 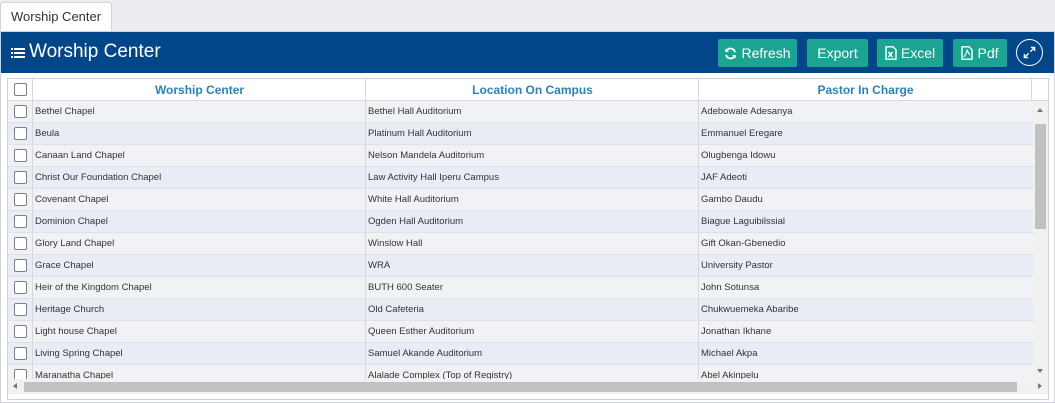 I want to click on cell-location: BUTH 600 Seater, so click(x=405, y=287).